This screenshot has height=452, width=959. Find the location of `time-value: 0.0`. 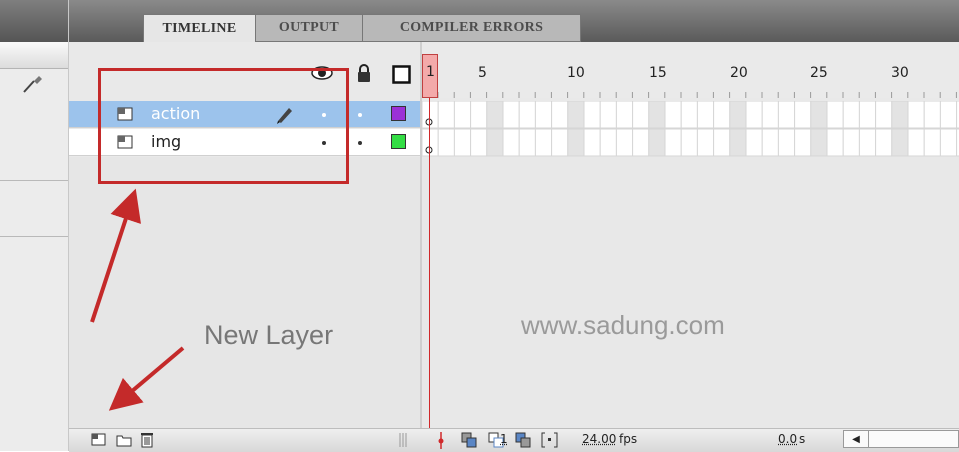

time-value: 0.0 is located at coordinates (787, 439).